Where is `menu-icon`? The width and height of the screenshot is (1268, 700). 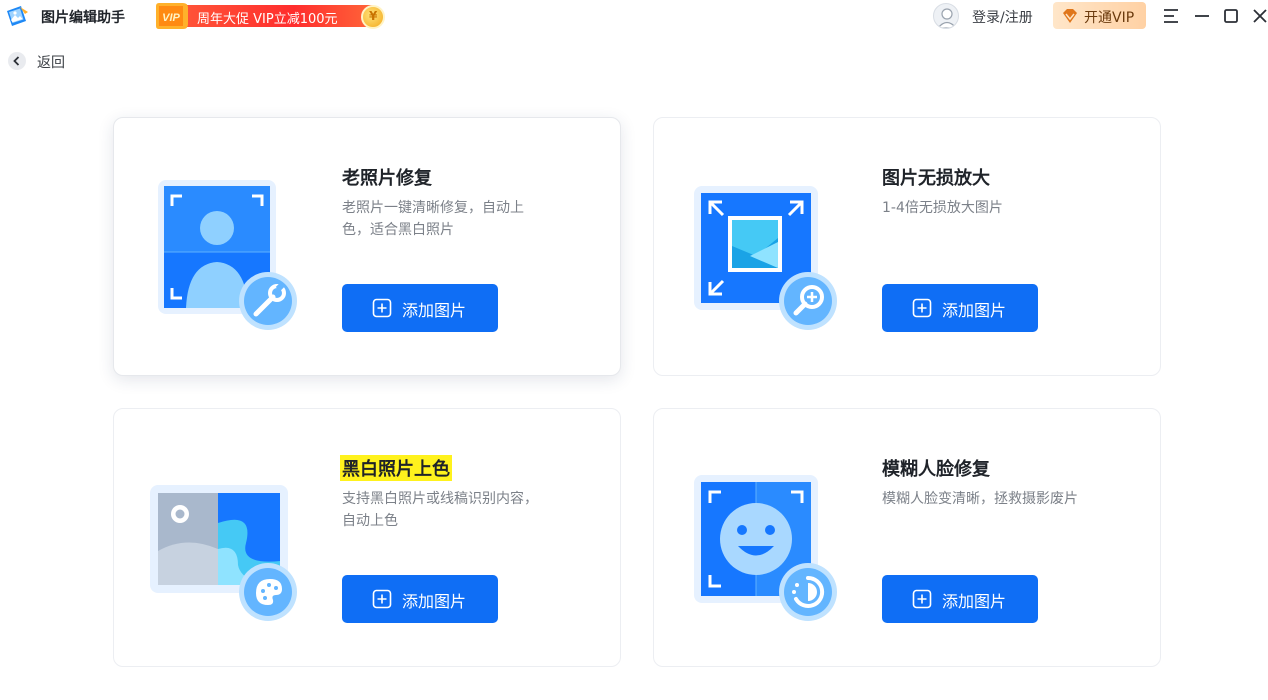
menu-icon is located at coordinates (1171, 16).